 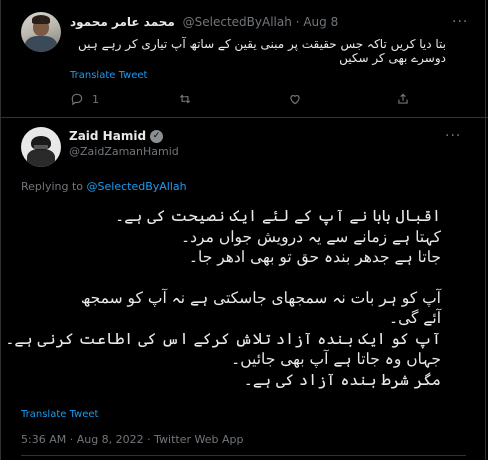 I want to click on handle: @SelectedByAllah, so click(x=237, y=22).